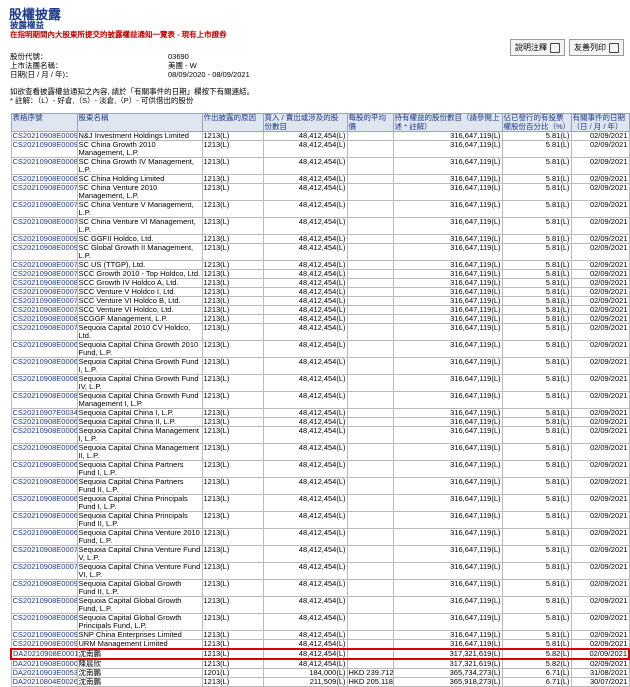 The image size is (630, 687). Describe the element at coordinates (44, 192) in the screenshot. I see `form-link: CS20210908E00070` at that location.